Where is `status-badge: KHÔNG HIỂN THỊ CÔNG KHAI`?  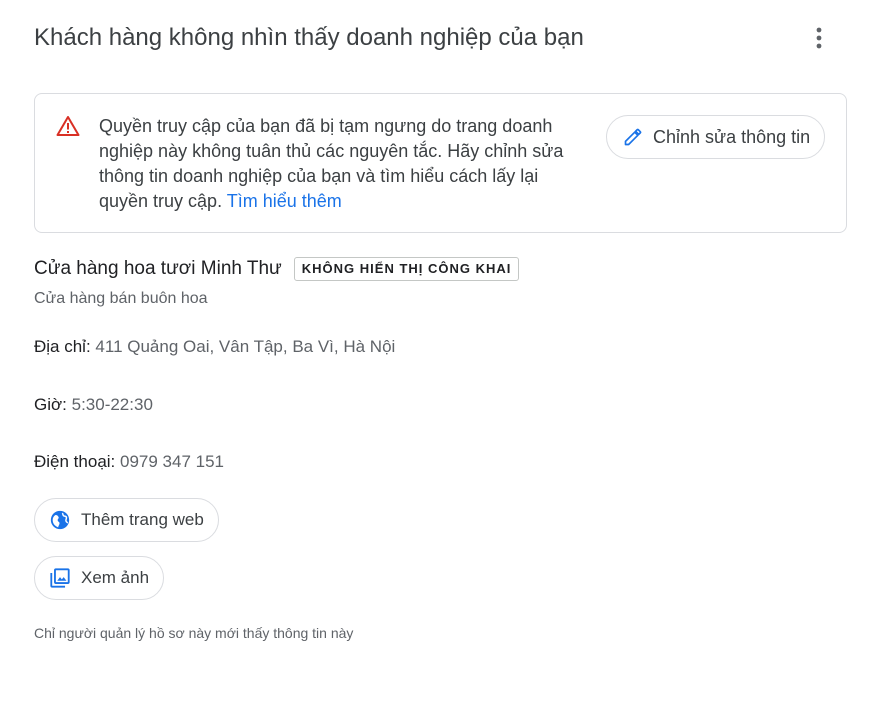
status-badge: KHÔNG HIỂN THỊ CÔNG KHAI is located at coordinates (406, 269).